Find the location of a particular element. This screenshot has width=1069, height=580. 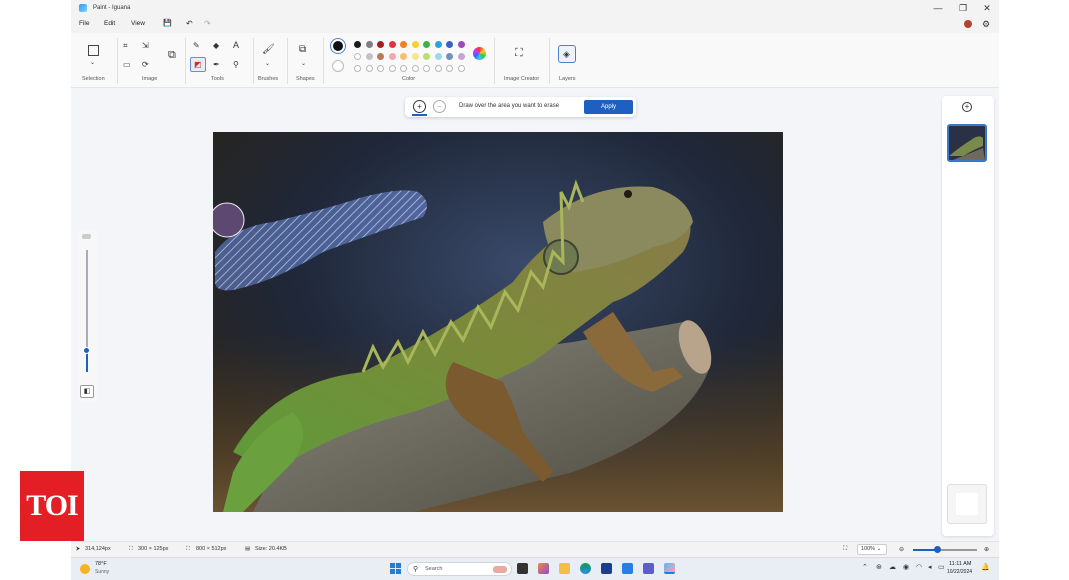

edge-icon is located at coordinates (585, 568).